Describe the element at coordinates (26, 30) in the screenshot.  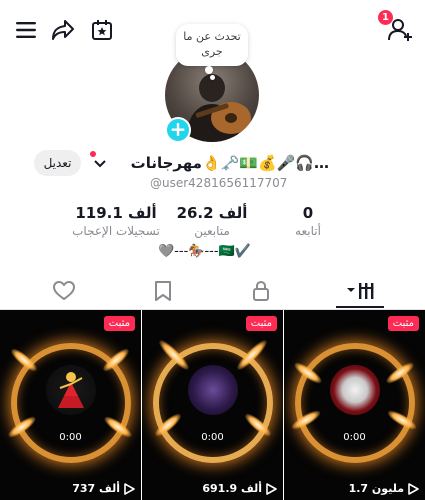
I see `menu-icon` at that location.